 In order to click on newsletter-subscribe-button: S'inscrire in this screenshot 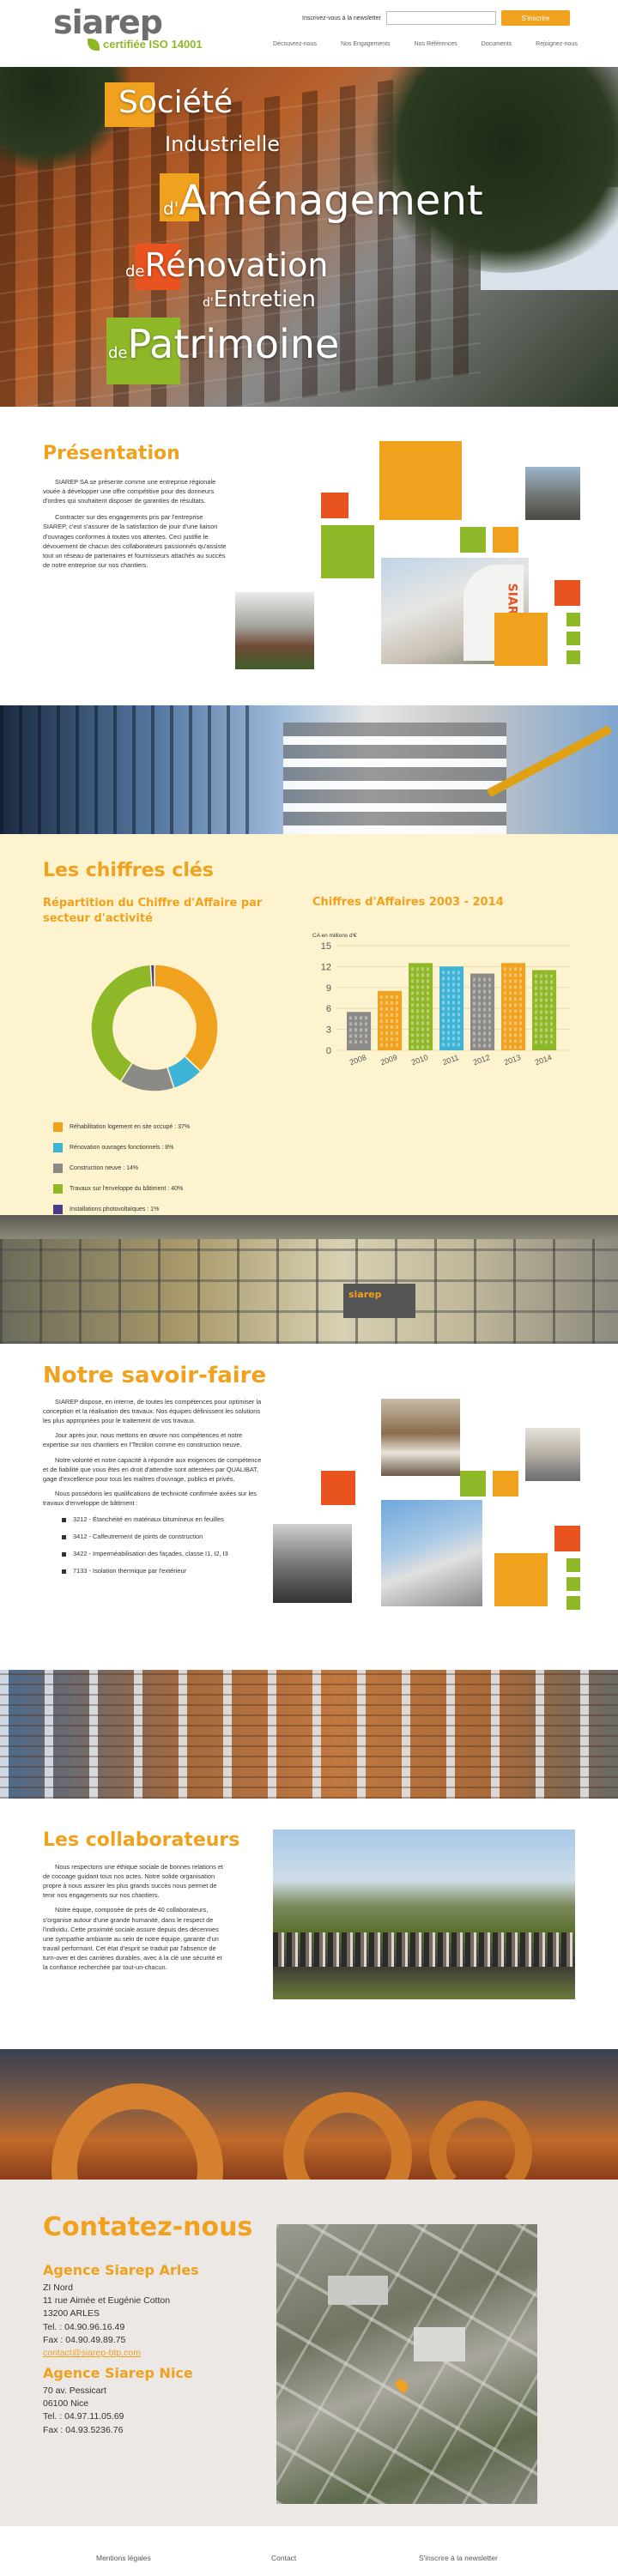, I will do `click(535, 18)`.